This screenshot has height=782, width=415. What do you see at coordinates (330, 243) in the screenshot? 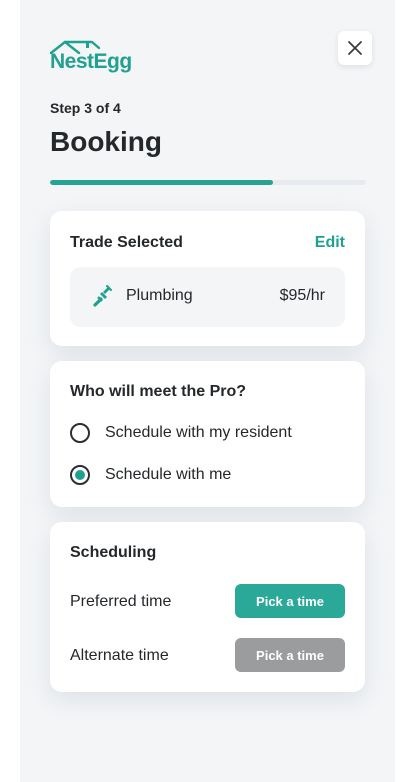
I see `edit-trade-link: Edit` at bounding box center [330, 243].